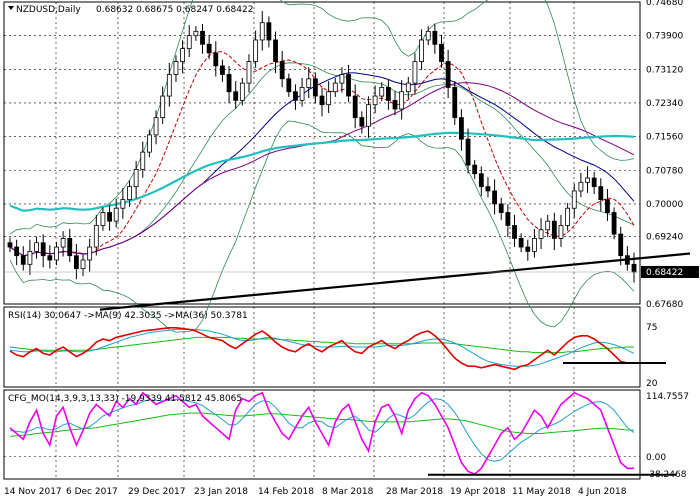  What do you see at coordinates (33, 492) in the screenshot?
I see `x-axis-date-label: 14 Nov 2017` at bounding box center [33, 492].